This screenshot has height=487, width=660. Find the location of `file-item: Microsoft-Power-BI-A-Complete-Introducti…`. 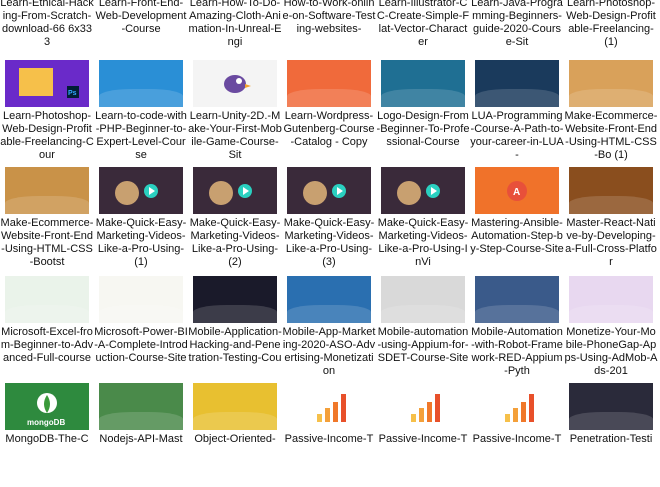

file-item: Microsoft-Power-BI-A-Complete-Introducti… is located at coordinates (141, 328).